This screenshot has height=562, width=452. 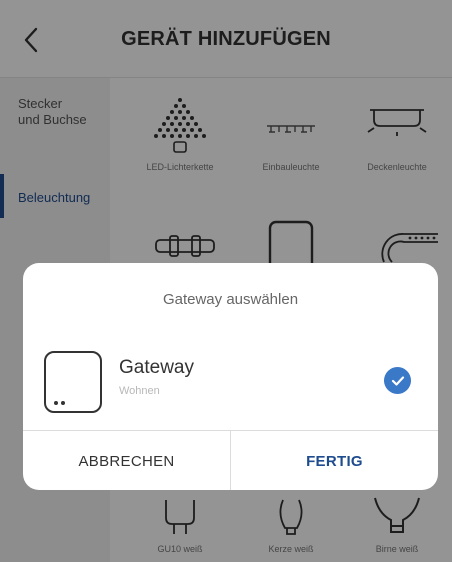 I want to click on gateway-list-item: Gateway Wohnen, so click(x=230, y=378).